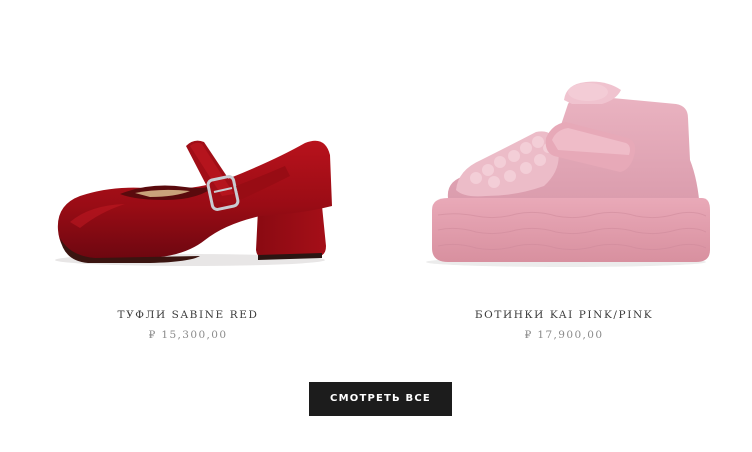 This screenshot has width=752, height=452. Describe the element at coordinates (380, 399) in the screenshot. I see `view-all-button: СМОТРЕТЬ ВСЕ` at that location.